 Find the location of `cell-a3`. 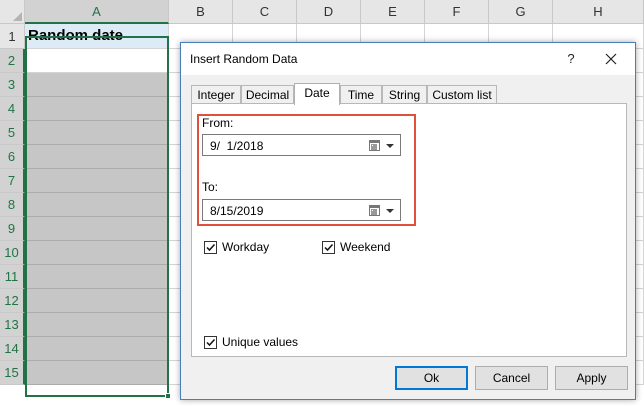

cell-a3 is located at coordinates (97, 85).